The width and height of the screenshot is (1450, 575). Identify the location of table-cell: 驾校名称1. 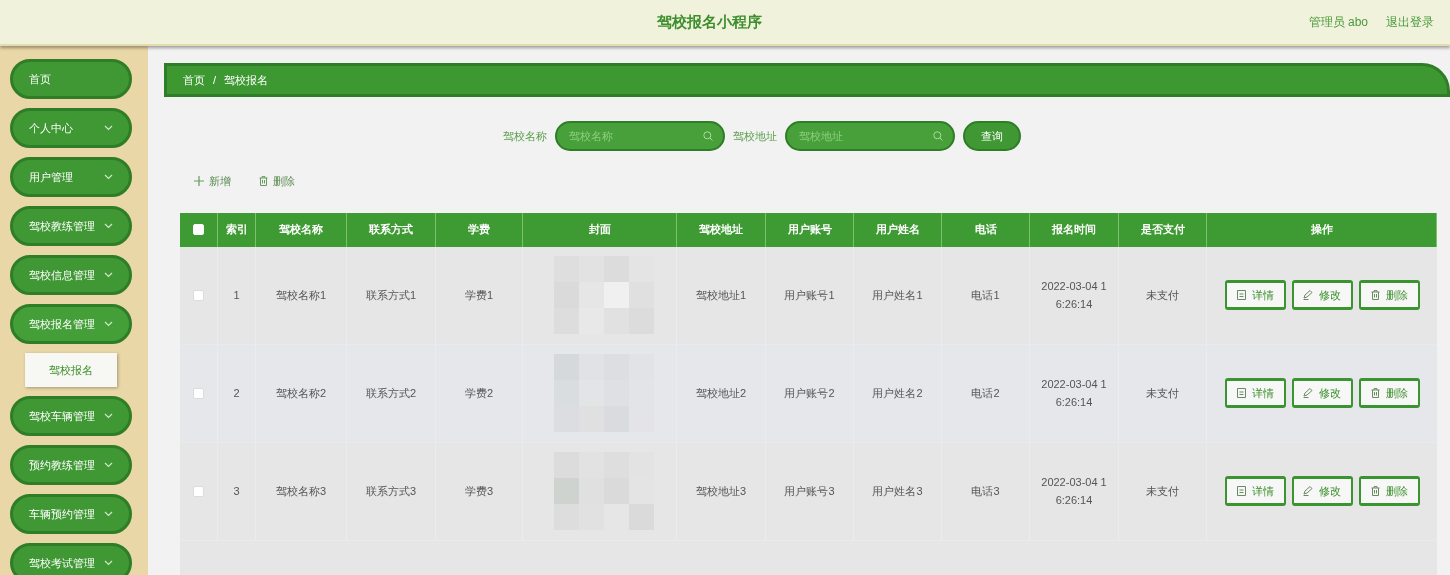
(301, 295).